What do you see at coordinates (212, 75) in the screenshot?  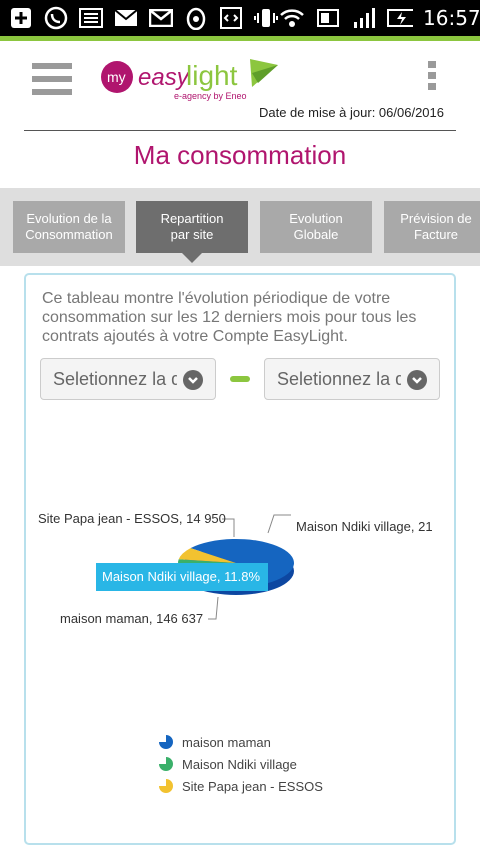 I see `logo-light: light` at bounding box center [212, 75].